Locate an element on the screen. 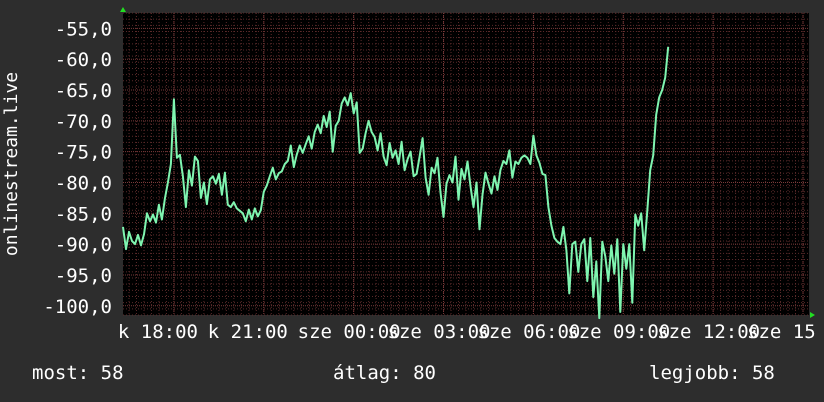  y-tick-label: -55,0 is located at coordinates (83, 29).